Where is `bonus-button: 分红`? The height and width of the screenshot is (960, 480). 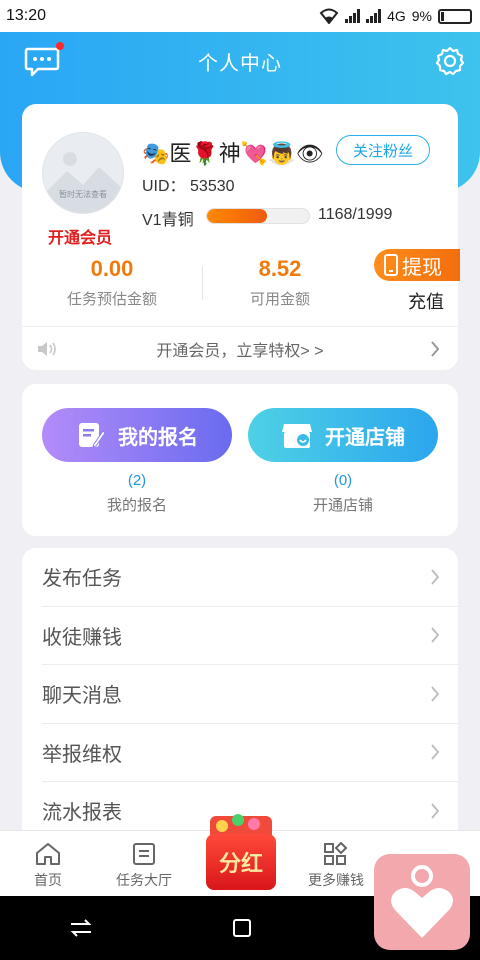 bonus-button: 分红 is located at coordinates (241, 853).